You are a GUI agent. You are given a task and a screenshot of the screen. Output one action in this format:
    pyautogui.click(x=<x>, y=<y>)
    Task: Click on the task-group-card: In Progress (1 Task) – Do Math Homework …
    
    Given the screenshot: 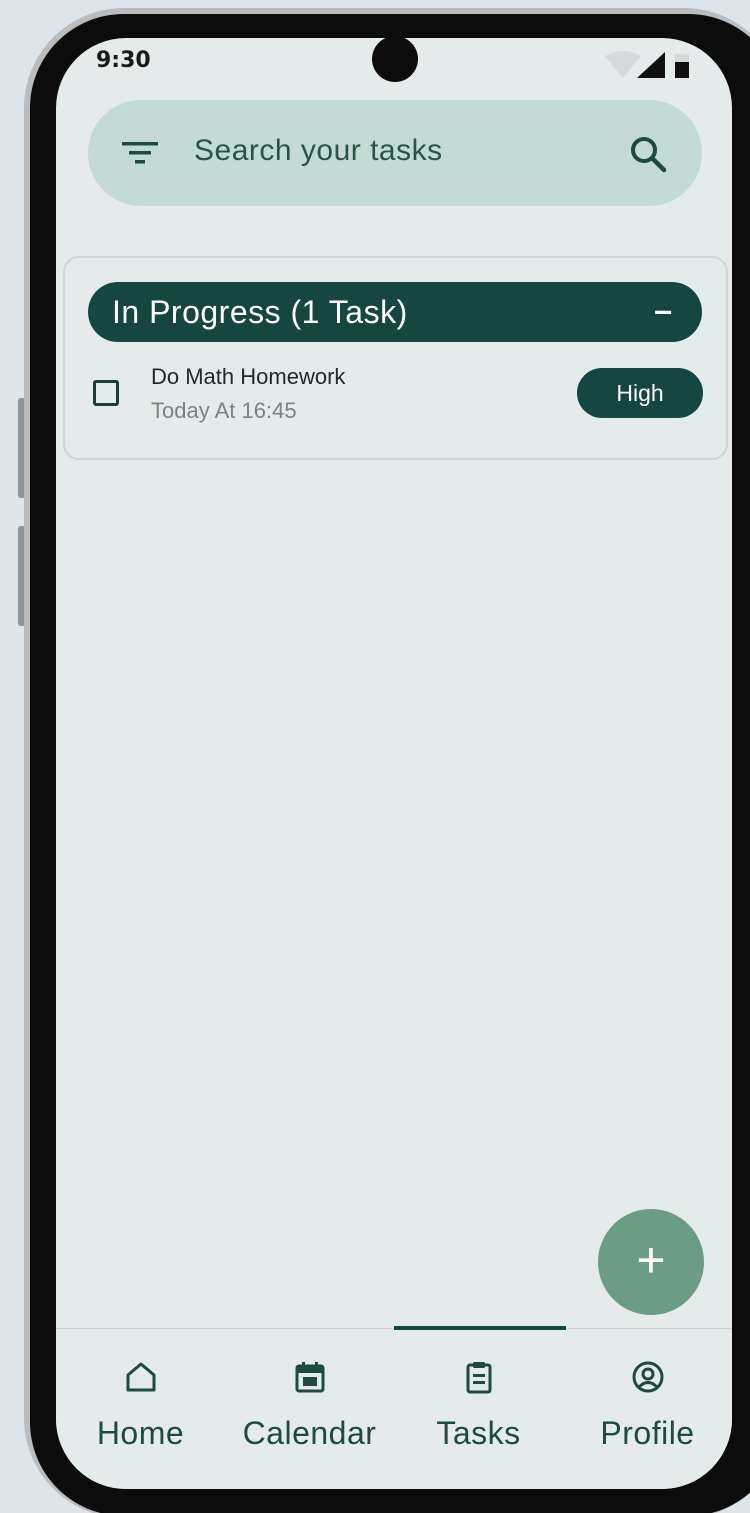 What is the action you would take?
    pyautogui.click(x=395, y=358)
    